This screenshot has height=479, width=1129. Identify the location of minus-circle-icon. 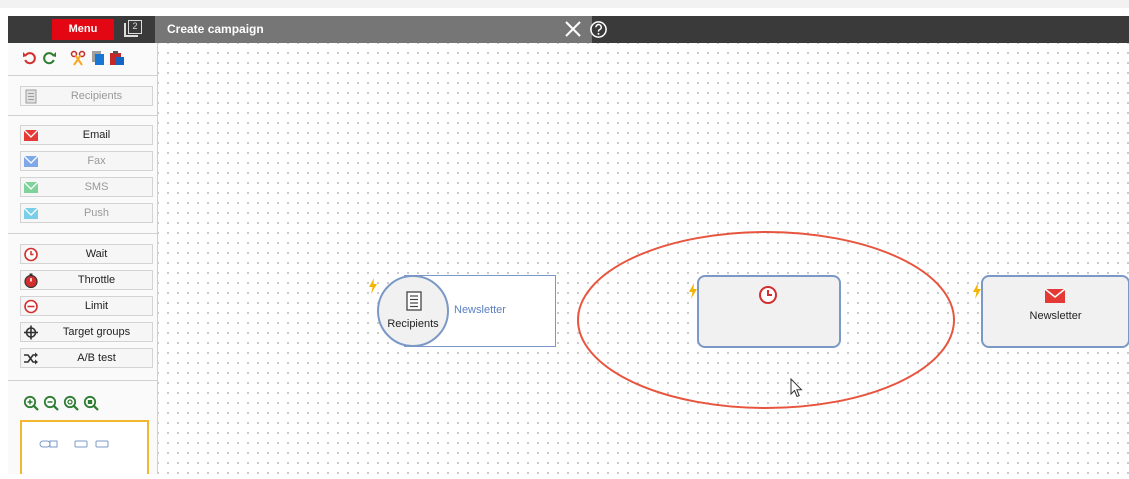
(31, 306).